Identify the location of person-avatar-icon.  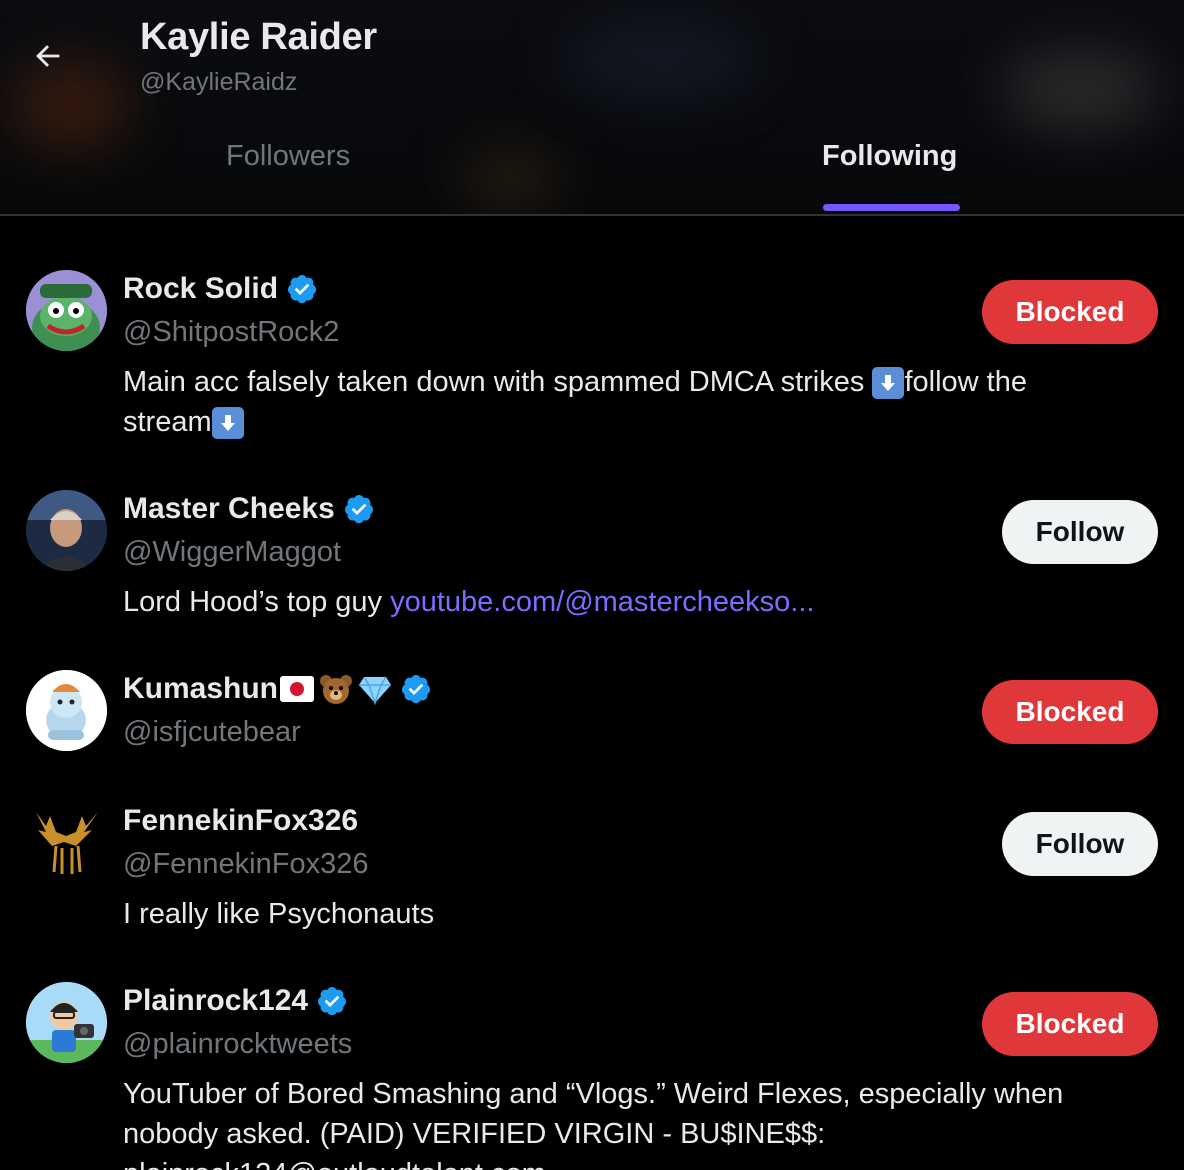
(66, 530).